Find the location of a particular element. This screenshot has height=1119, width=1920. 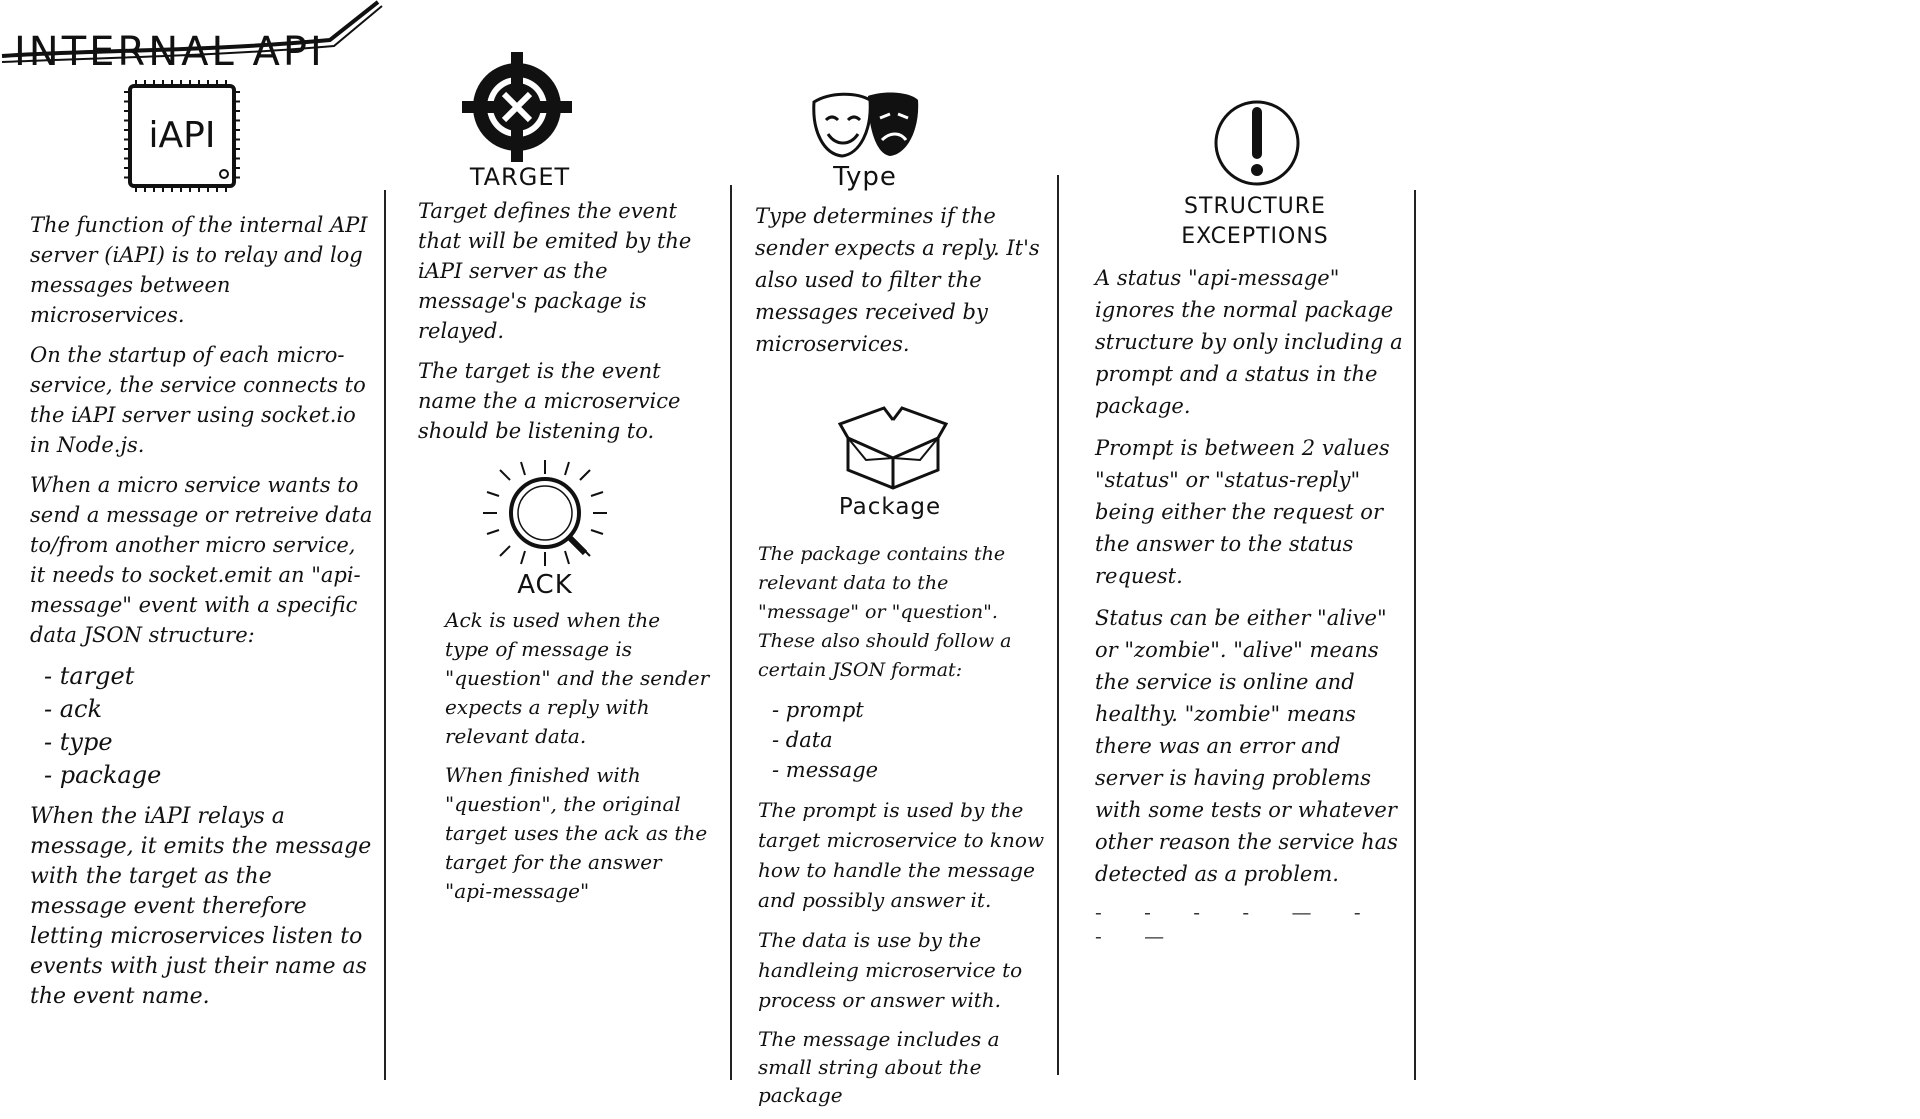

heading-package: Package is located at coordinates (890, 507).